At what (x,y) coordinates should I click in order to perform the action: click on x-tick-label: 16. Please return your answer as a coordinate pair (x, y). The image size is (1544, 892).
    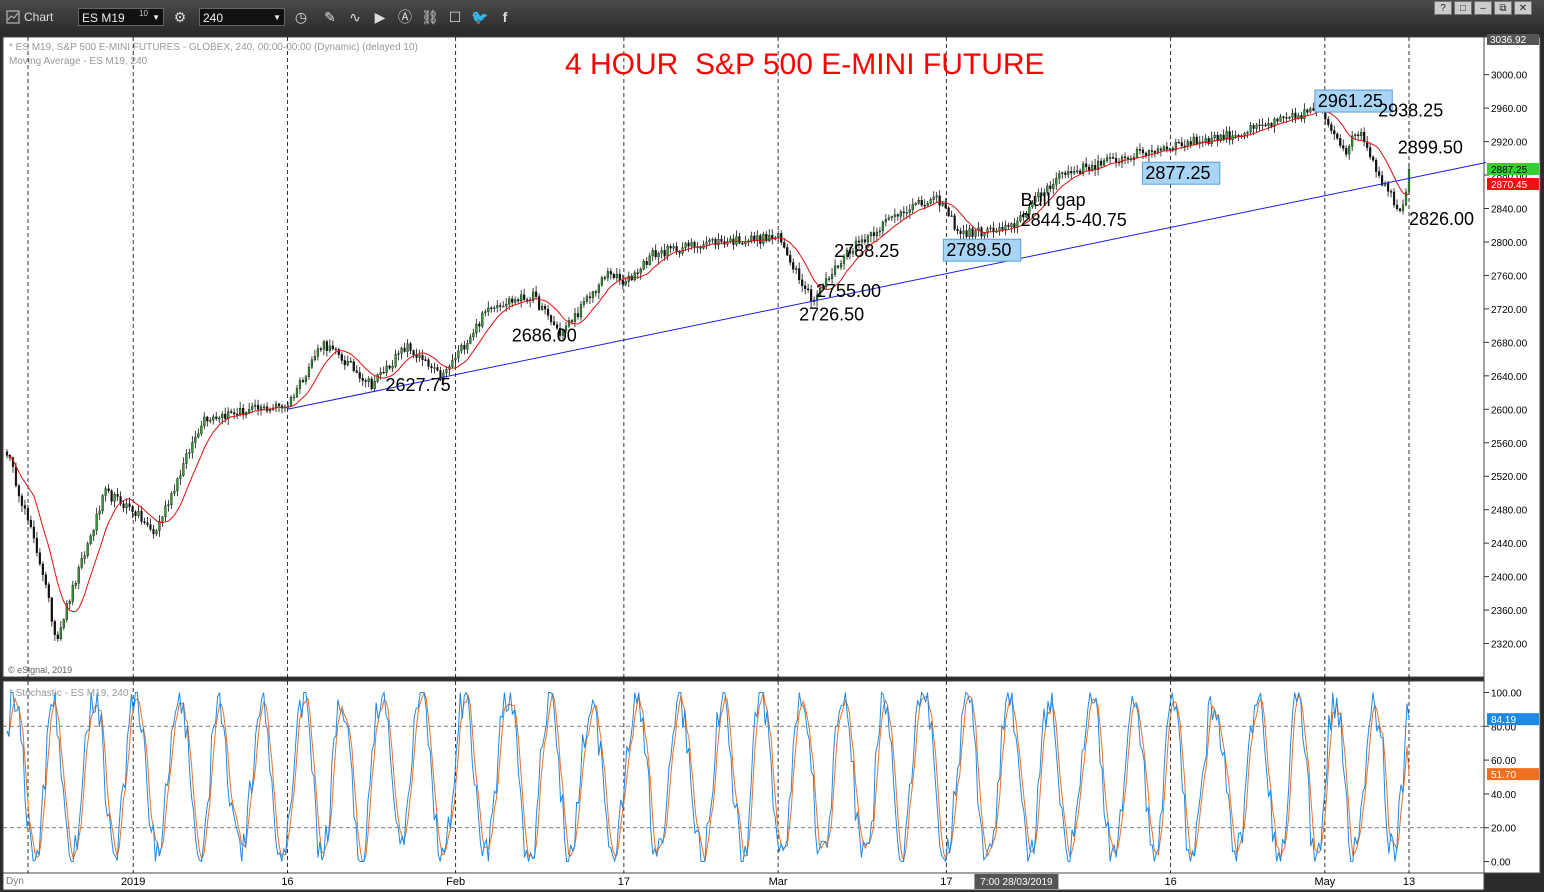
    Looking at the image, I should click on (1171, 882).